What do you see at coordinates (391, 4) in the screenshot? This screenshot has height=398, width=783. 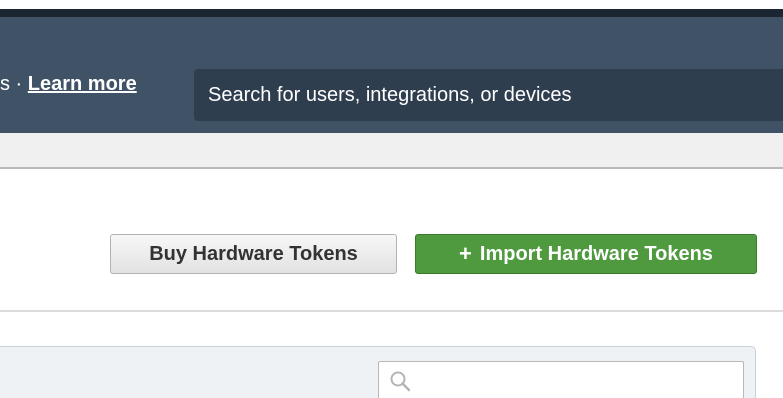 I see `top-strip` at bounding box center [391, 4].